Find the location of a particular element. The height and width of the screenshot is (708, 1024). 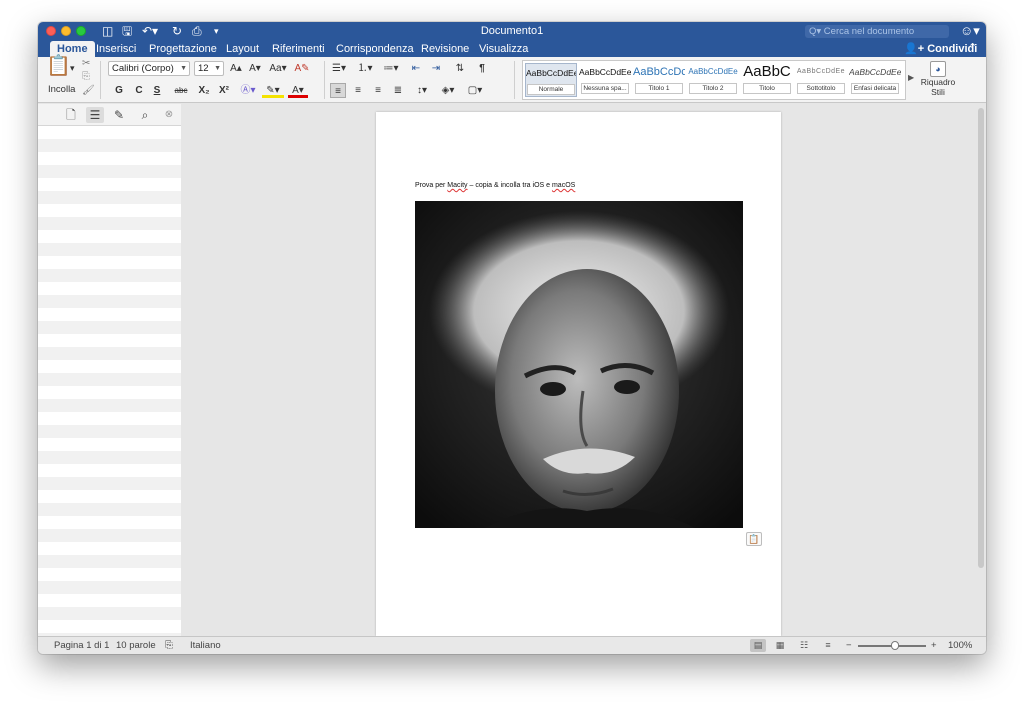

zoom-out-icon: − is located at coordinates (849, 646).